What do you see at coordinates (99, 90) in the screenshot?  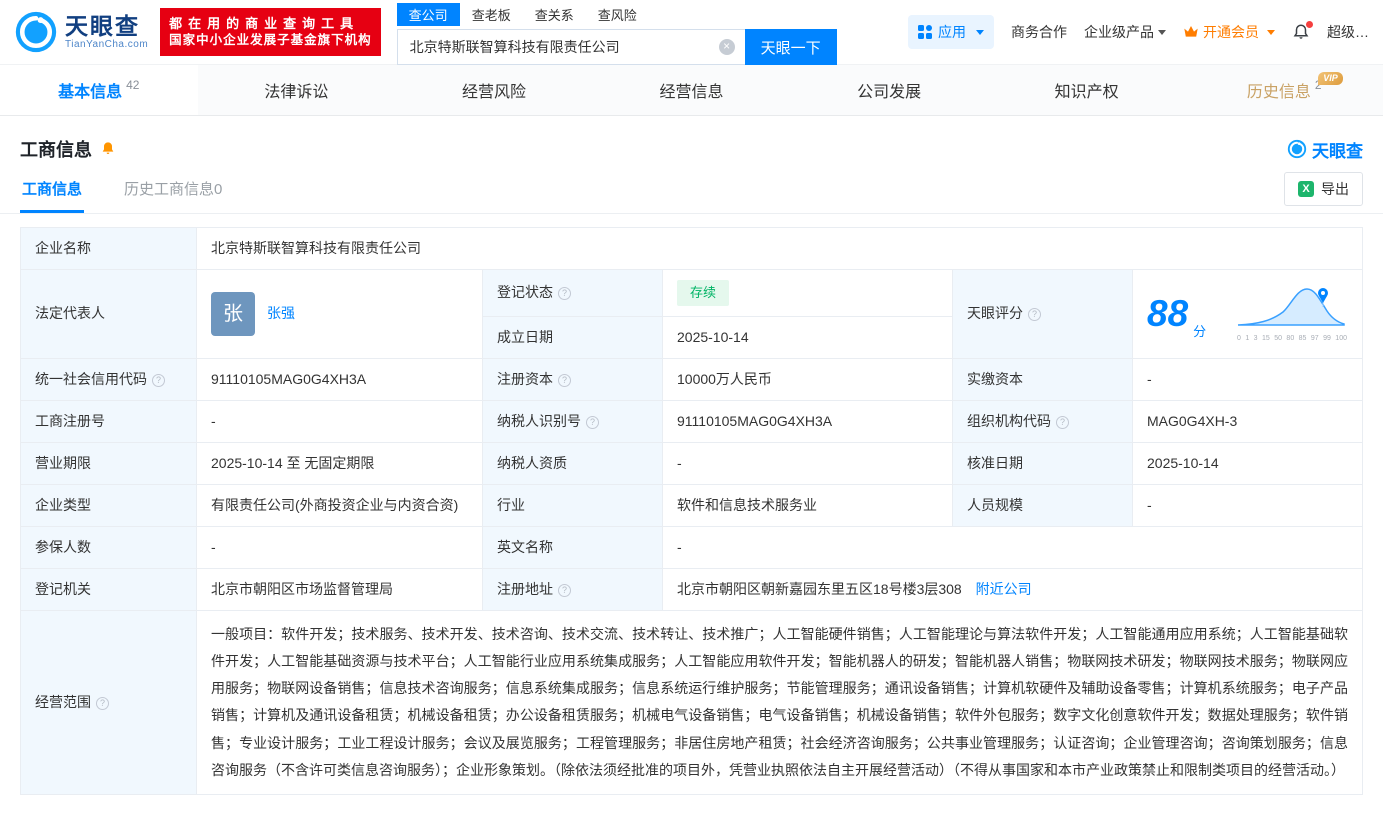 I see `tab-basic-info: 基本信息 42` at bounding box center [99, 90].